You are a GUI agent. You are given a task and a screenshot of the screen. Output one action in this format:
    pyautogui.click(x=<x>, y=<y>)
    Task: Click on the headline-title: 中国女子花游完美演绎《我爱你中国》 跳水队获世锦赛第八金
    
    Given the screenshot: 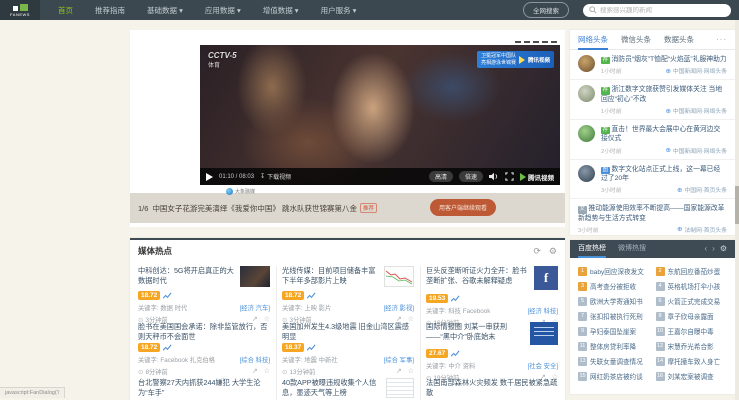 What is the action you would take?
    pyautogui.click(x=254, y=208)
    